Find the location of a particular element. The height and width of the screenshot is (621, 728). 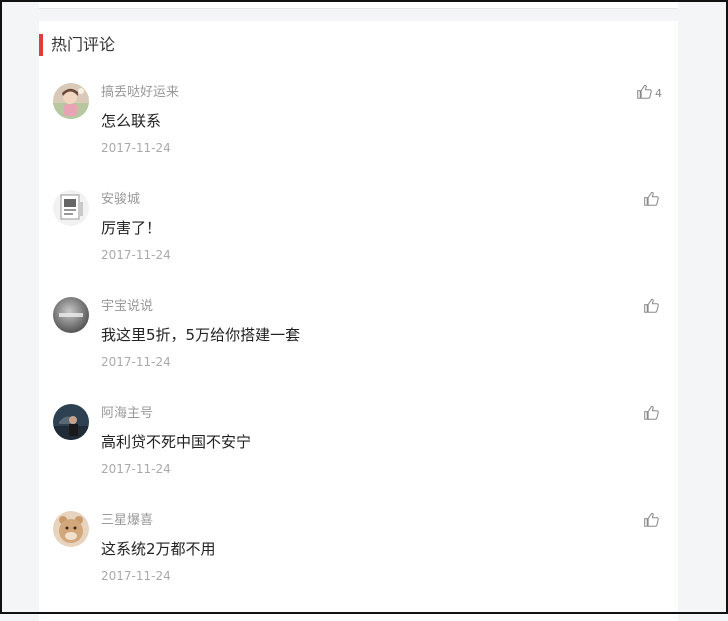

like-button: 4 is located at coordinates (649, 93).